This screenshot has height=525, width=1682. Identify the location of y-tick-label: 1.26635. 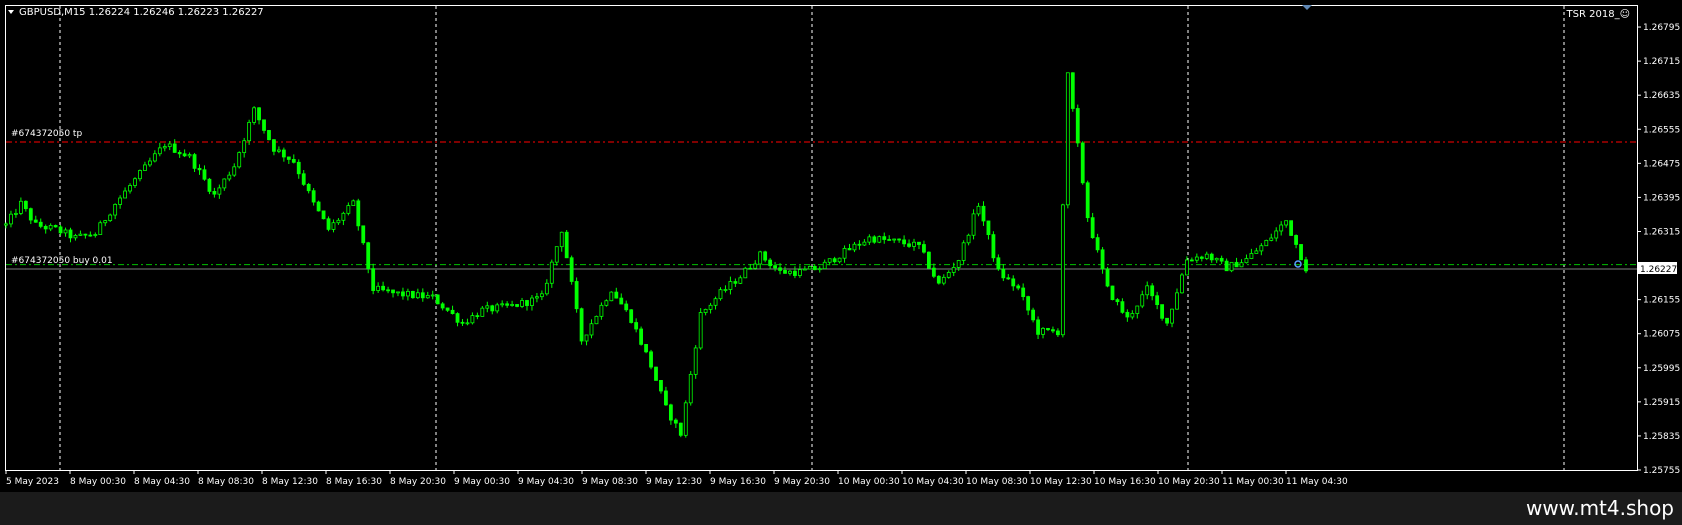
(1661, 96).